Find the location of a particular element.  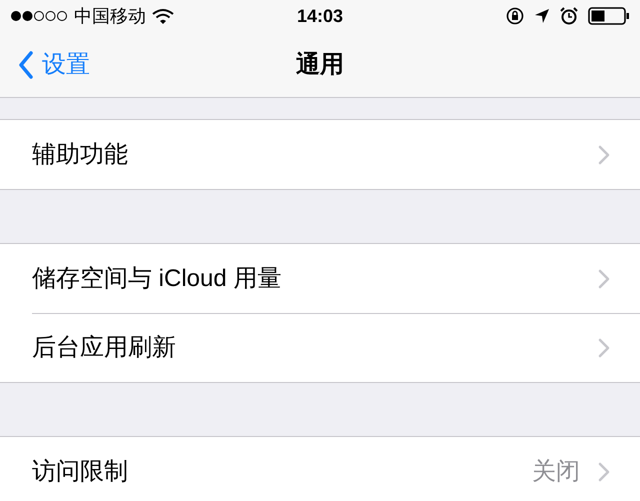

row-label: 访问限制 is located at coordinates (80, 471).